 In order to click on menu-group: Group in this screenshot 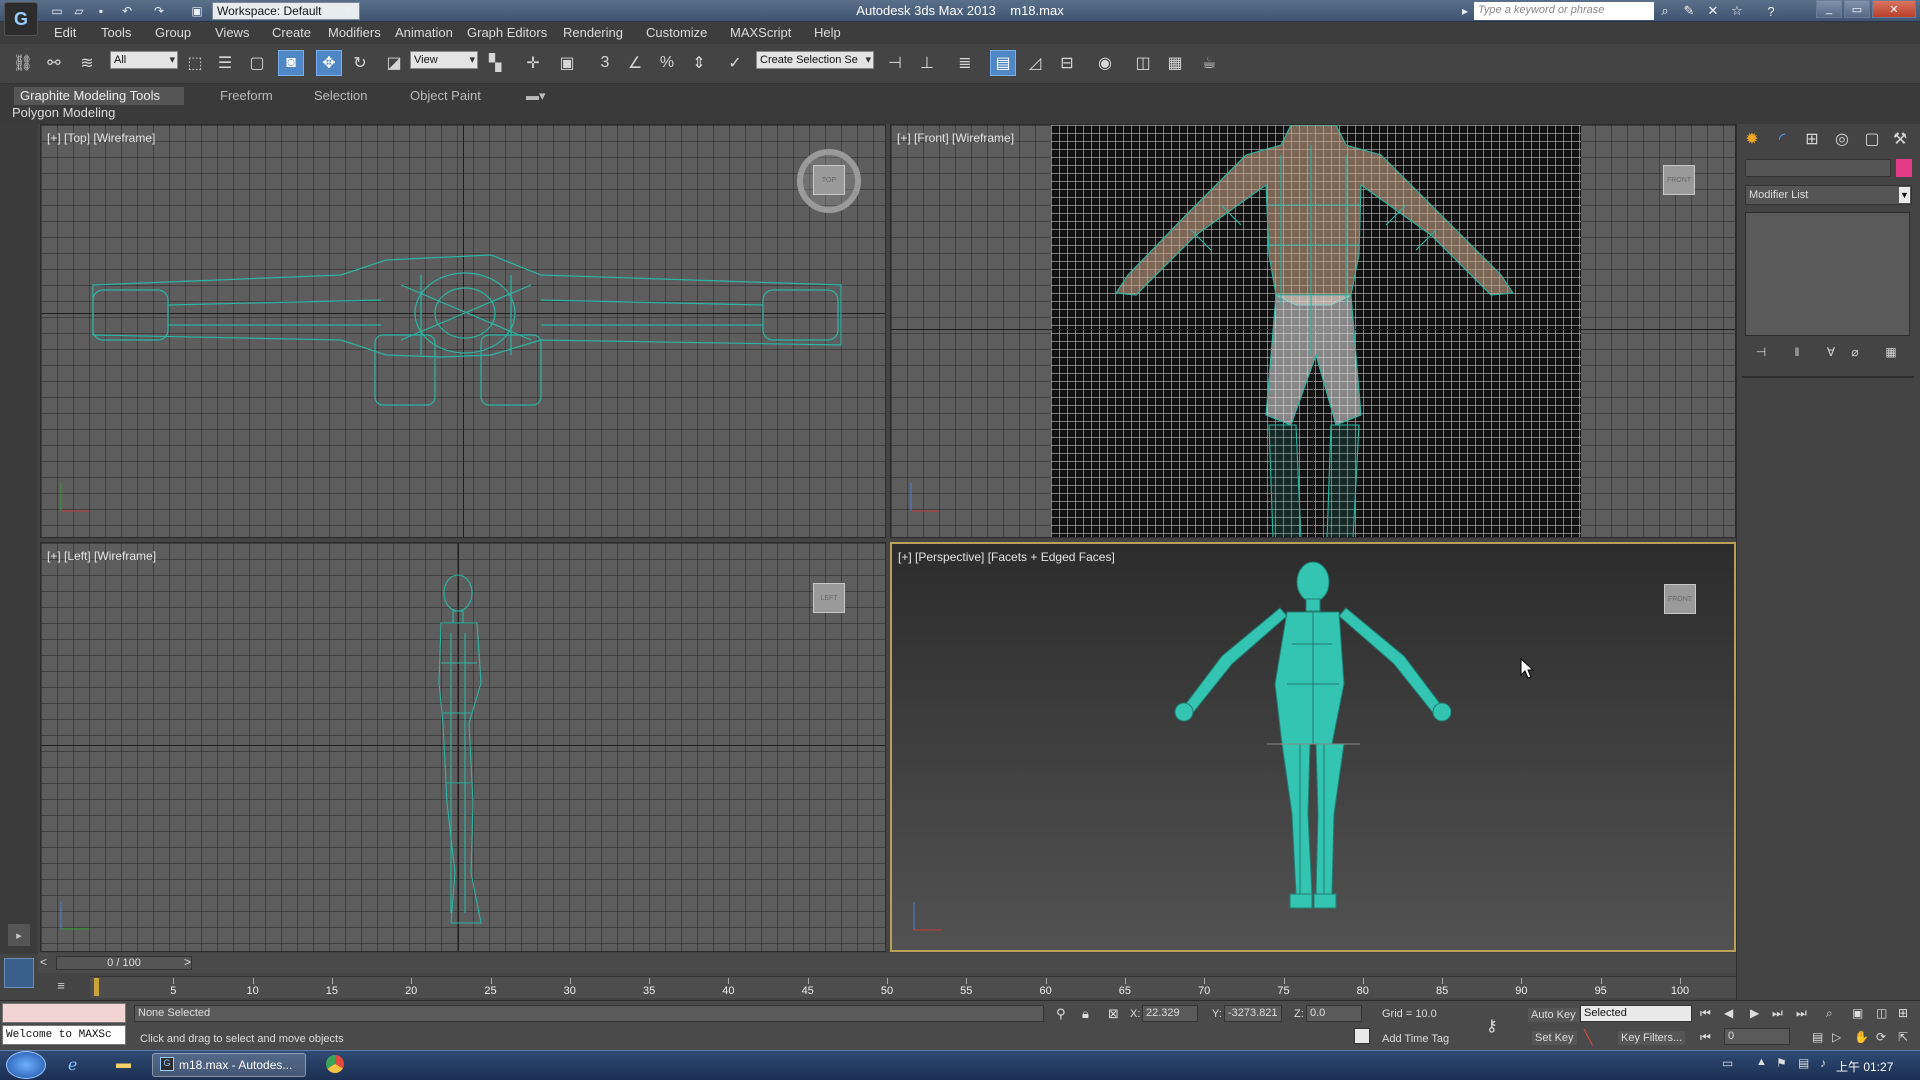, I will do `click(173, 32)`.